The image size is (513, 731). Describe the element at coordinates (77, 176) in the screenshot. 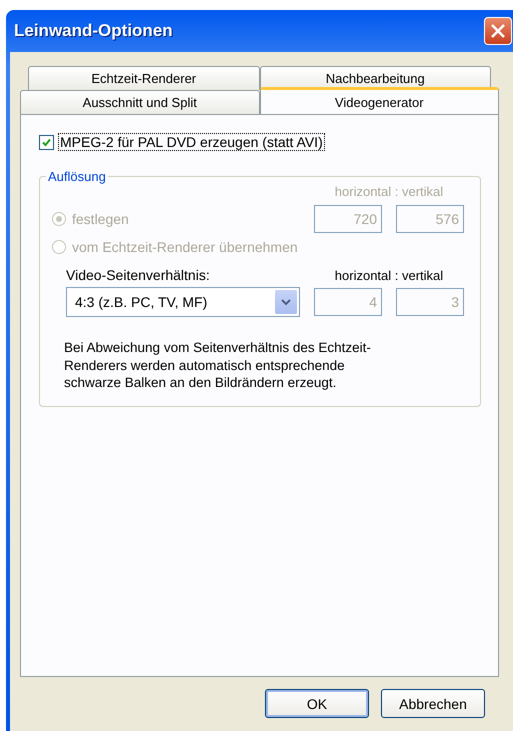

I see `group-title: Auflösung` at that location.